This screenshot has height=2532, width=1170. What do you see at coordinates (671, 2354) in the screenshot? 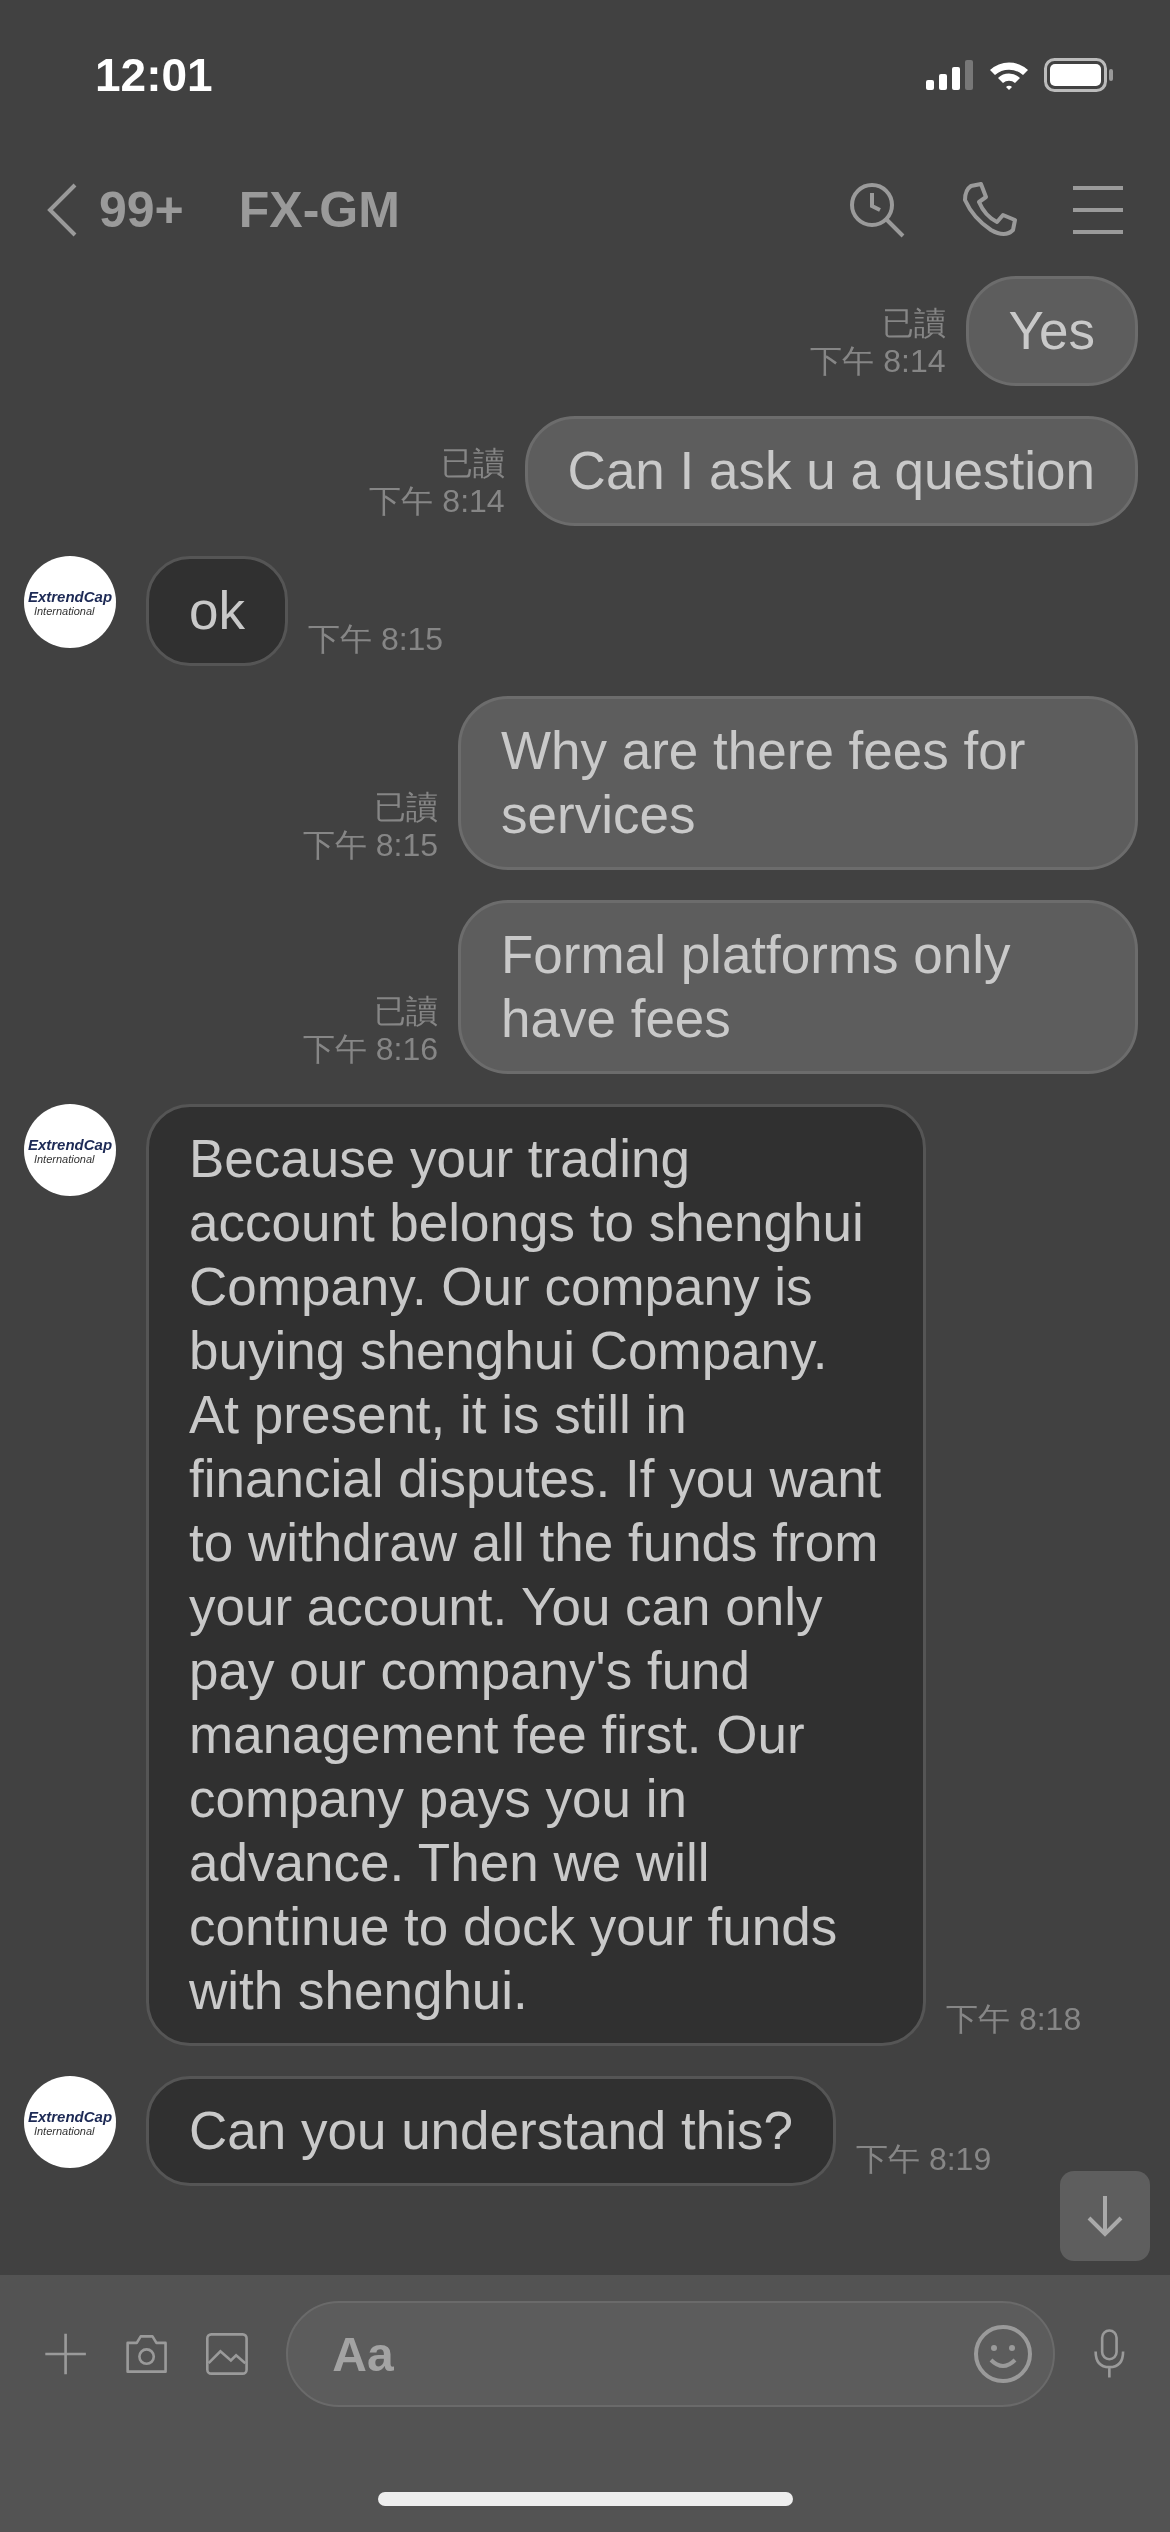
I see `message-input: Aa` at bounding box center [671, 2354].